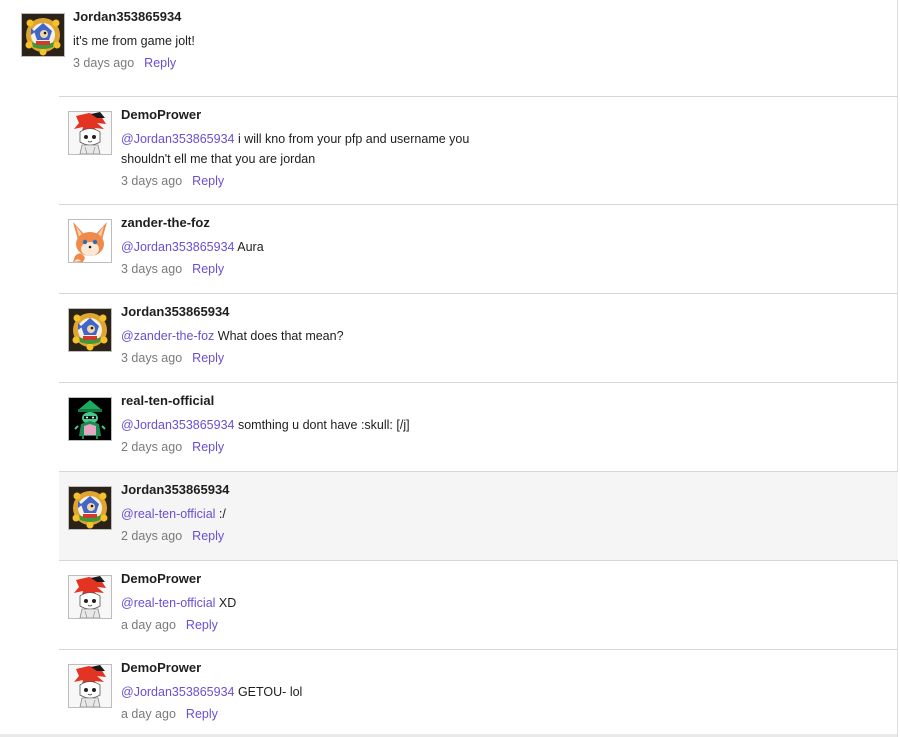  Describe the element at coordinates (471, 692) in the screenshot. I see `comment-text: @Jordan353865934 GETOU- lol` at that location.